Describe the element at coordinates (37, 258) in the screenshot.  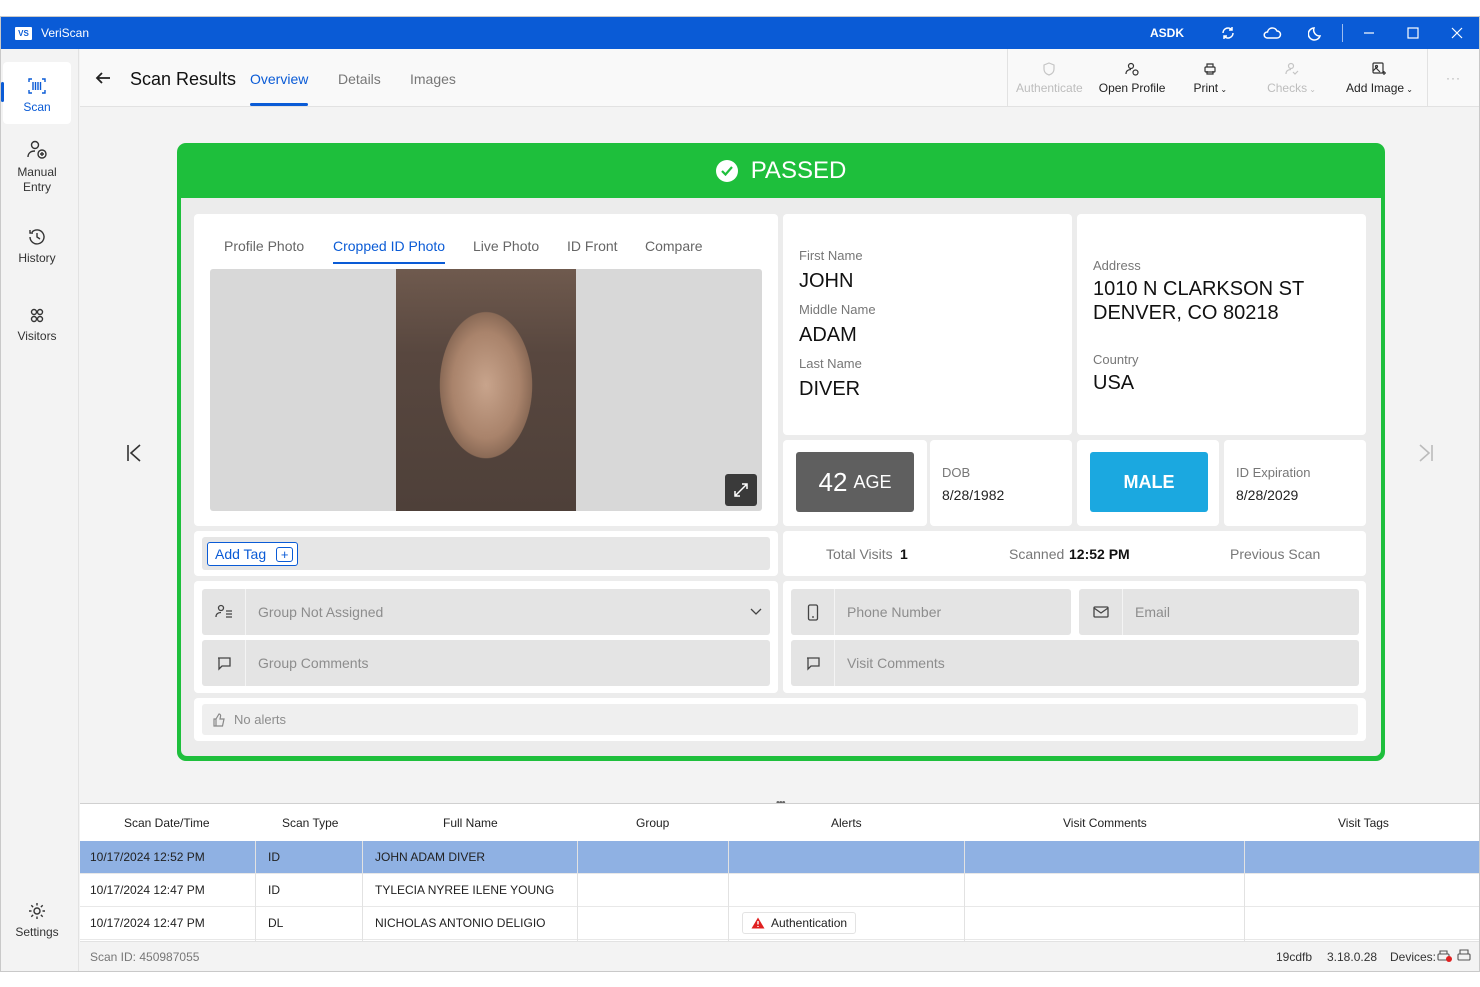
I see `sidebar-item-label: History` at that location.